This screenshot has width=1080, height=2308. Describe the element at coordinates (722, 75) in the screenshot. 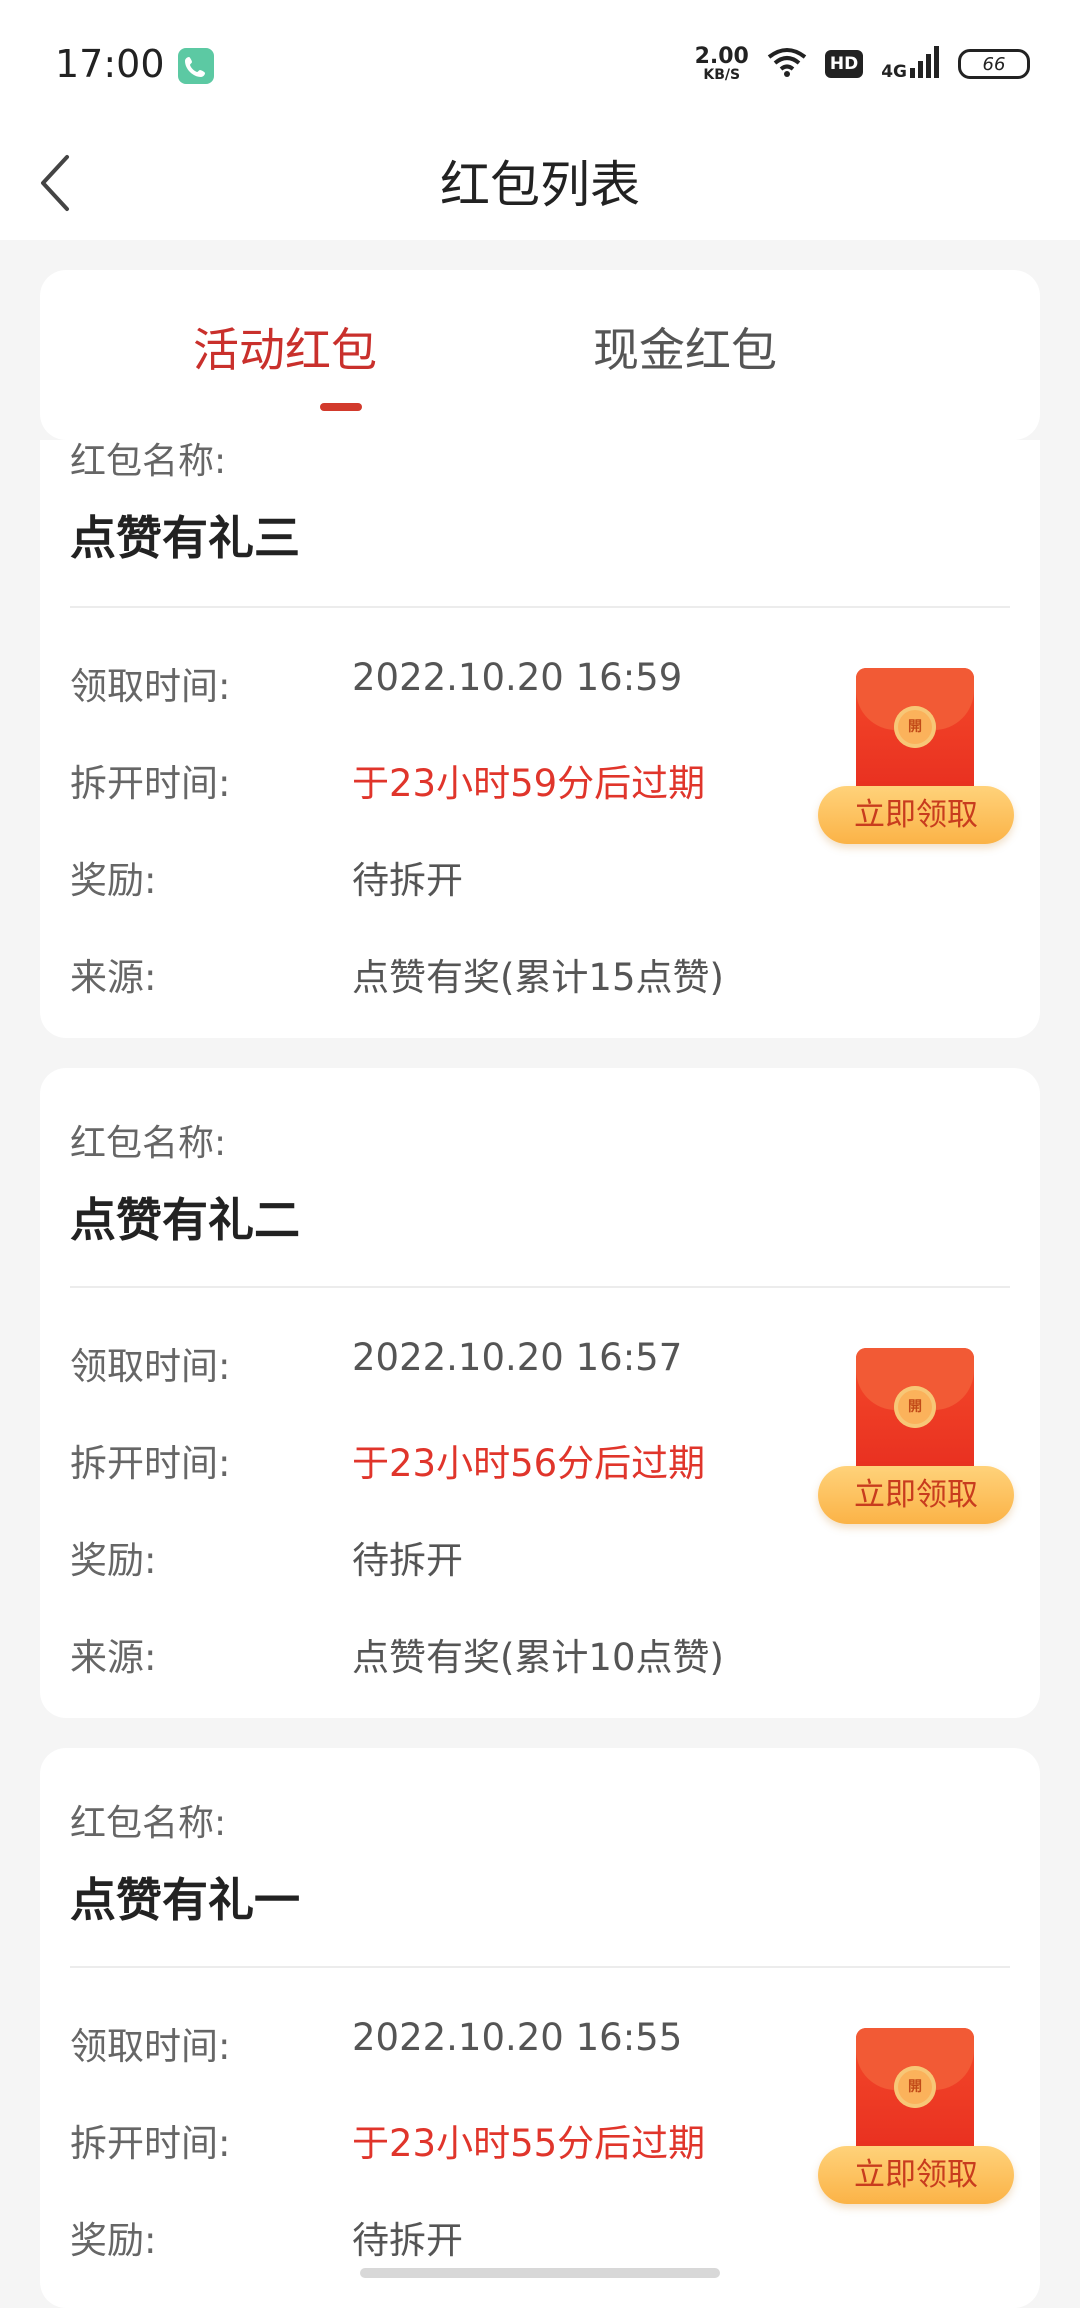

I see `network-speed-unit: KB/S` at that location.